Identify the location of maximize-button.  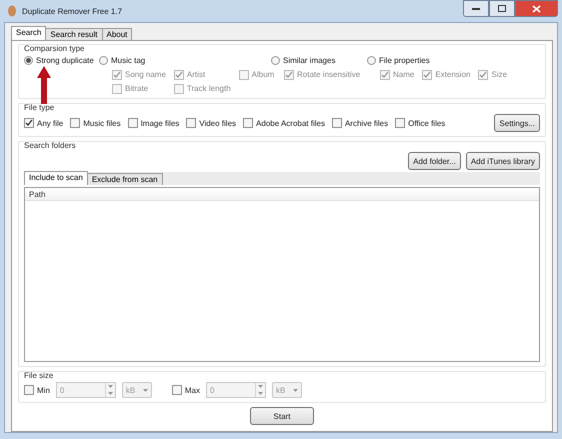
(502, 8).